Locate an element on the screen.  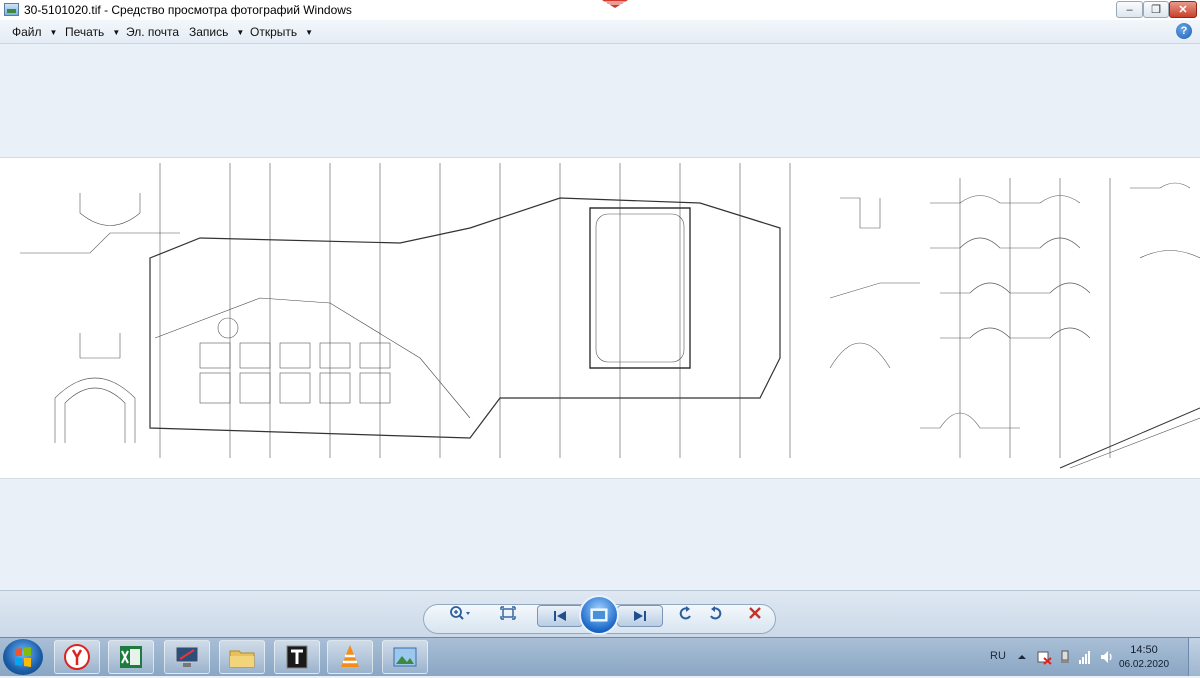
menu-file-label: Файл is located at coordinates (27, 32).